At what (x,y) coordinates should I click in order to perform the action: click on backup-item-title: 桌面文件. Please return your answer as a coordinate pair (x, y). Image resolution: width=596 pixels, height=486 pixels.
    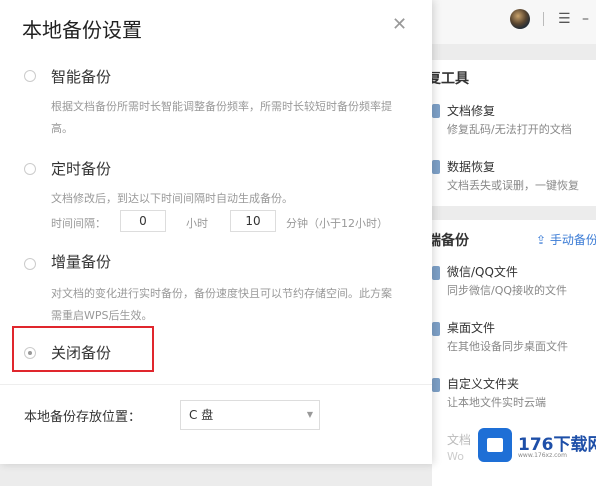
    Looking at the image, I should click on (471, 327).